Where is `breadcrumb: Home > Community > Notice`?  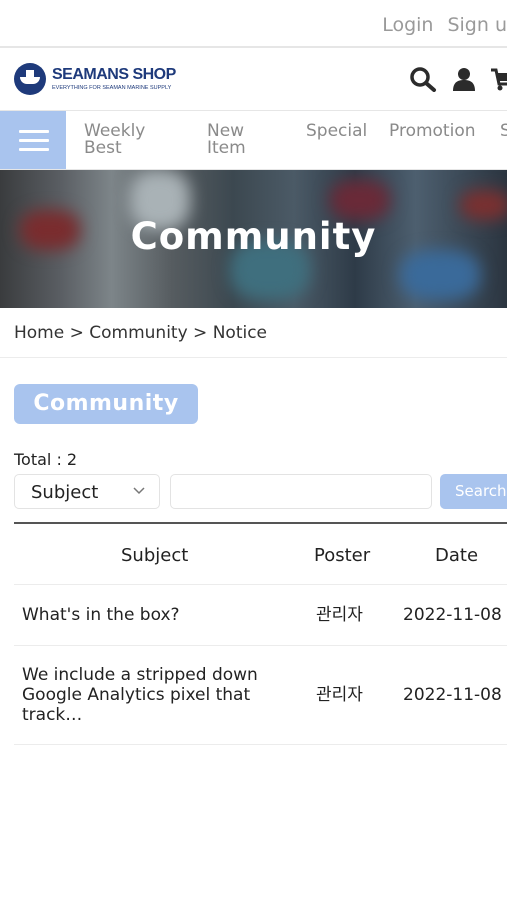 breadcrumb: Home > Community > Notice is located at coordinates (141, 333).